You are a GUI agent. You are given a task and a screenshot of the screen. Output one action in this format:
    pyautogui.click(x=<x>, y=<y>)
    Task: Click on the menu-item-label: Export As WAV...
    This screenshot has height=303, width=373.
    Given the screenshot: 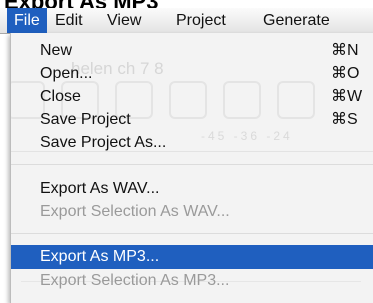 What is the action you would take?
    pyautogui.click(x=100, y=188)
    